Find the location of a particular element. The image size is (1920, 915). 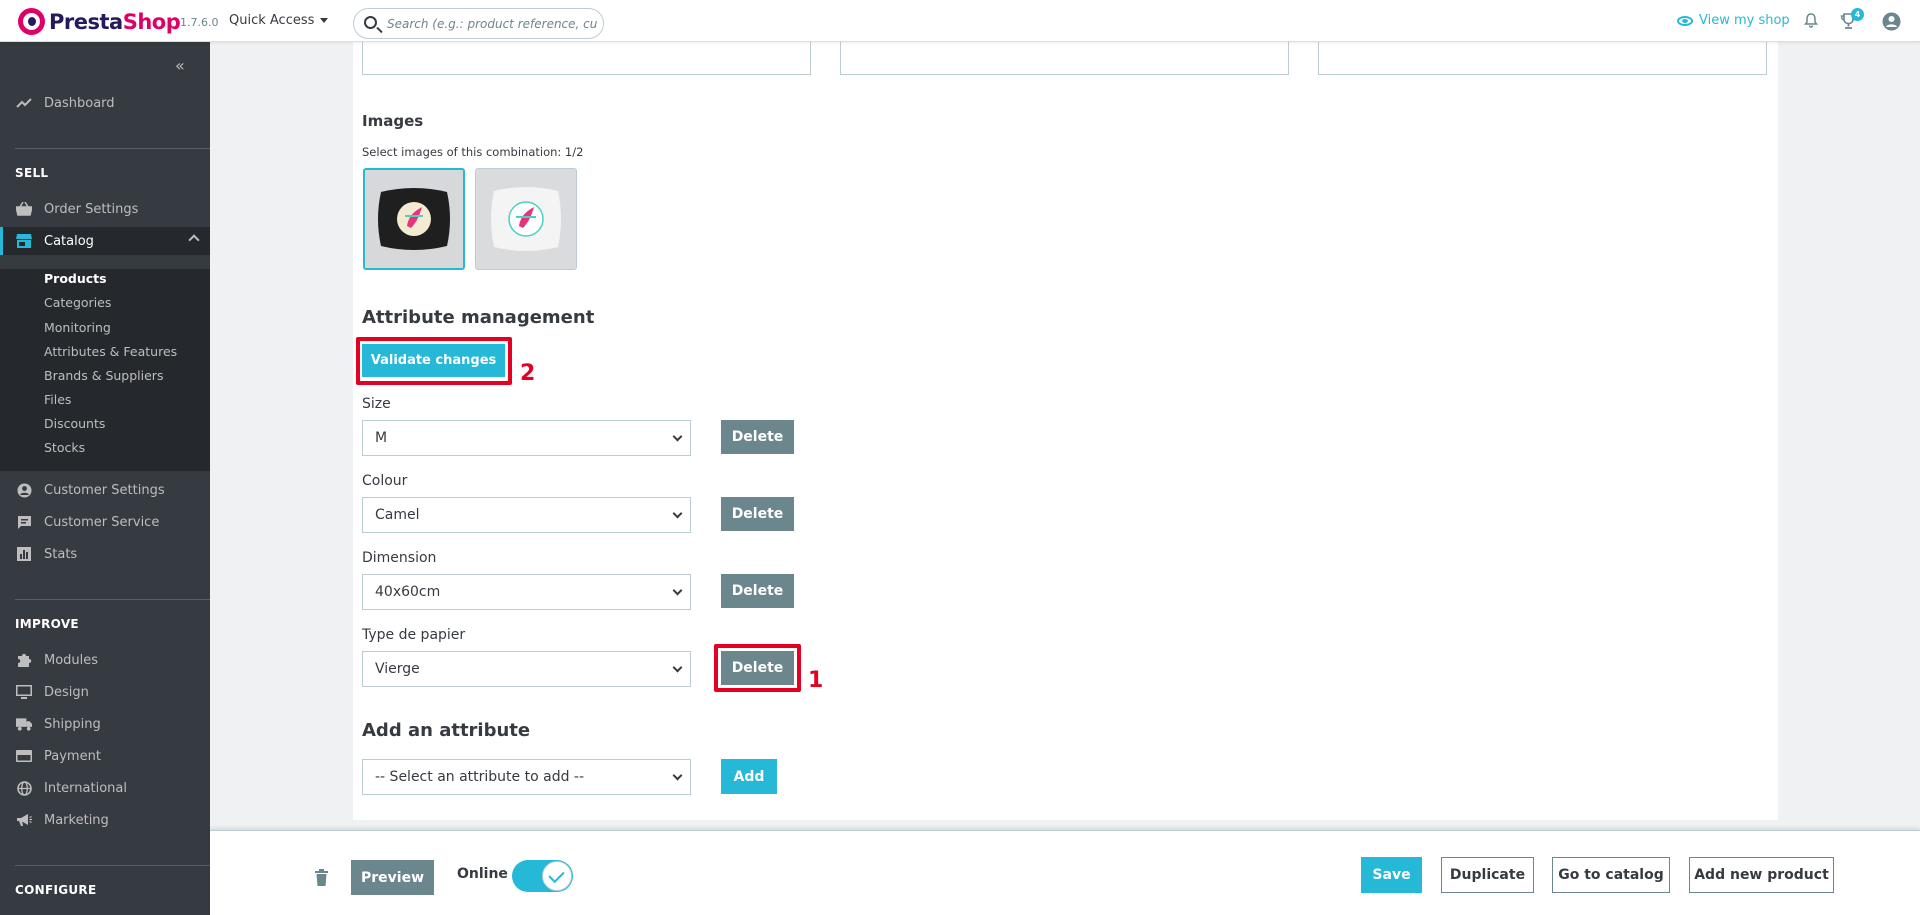

bar-chart-icon is located at coordinates (24, 554).